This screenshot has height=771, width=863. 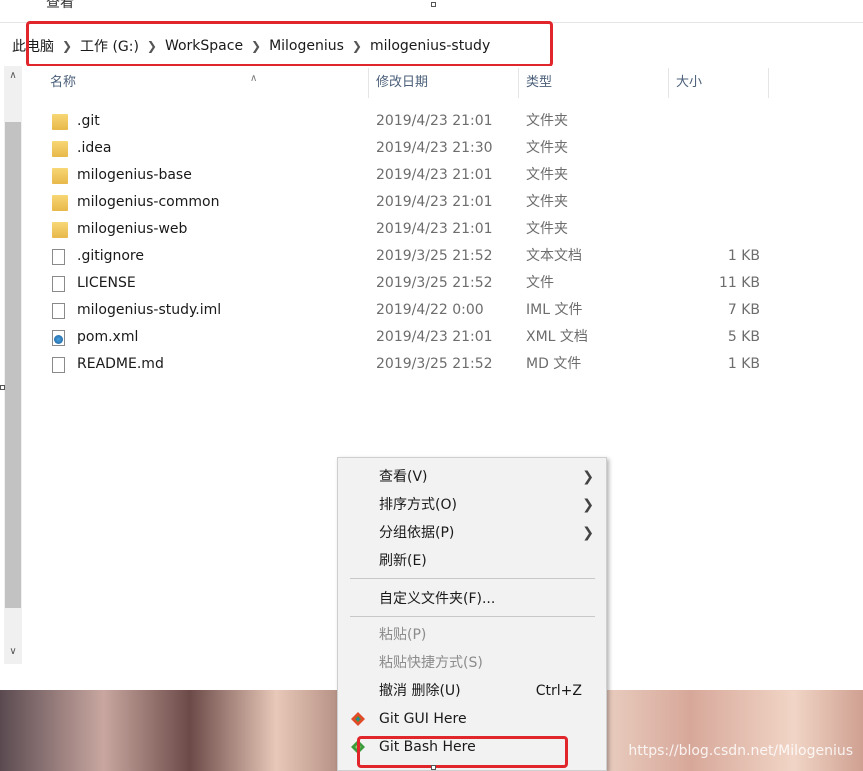 What do you see at coordinates (472, 505) in the screenshot?
I see `menu-item-sort: 排序方式(O) ❯` at bounding box center [472, 505].